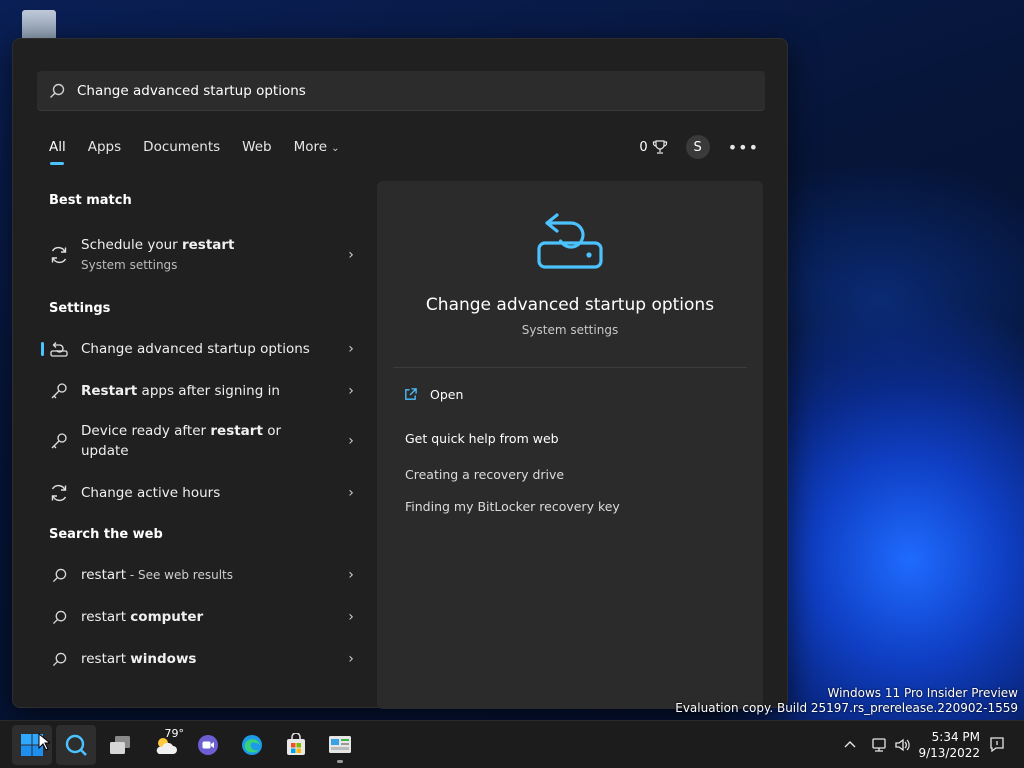  Describe the element at coordinates (407, 90) in the screenshot. I see `search-input` at that location.